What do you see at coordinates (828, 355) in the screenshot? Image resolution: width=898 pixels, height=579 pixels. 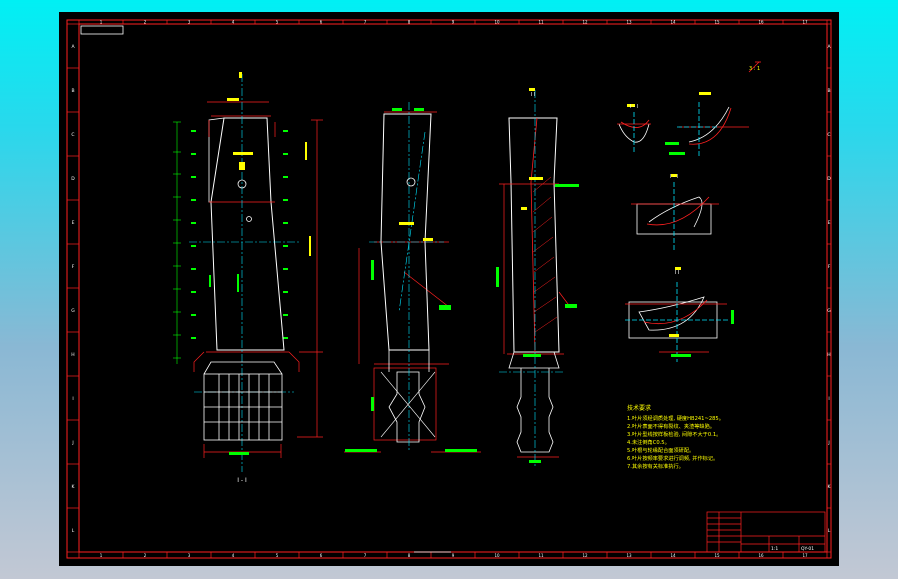 I see `row-label-right: H` at bounding box center [828, 355].